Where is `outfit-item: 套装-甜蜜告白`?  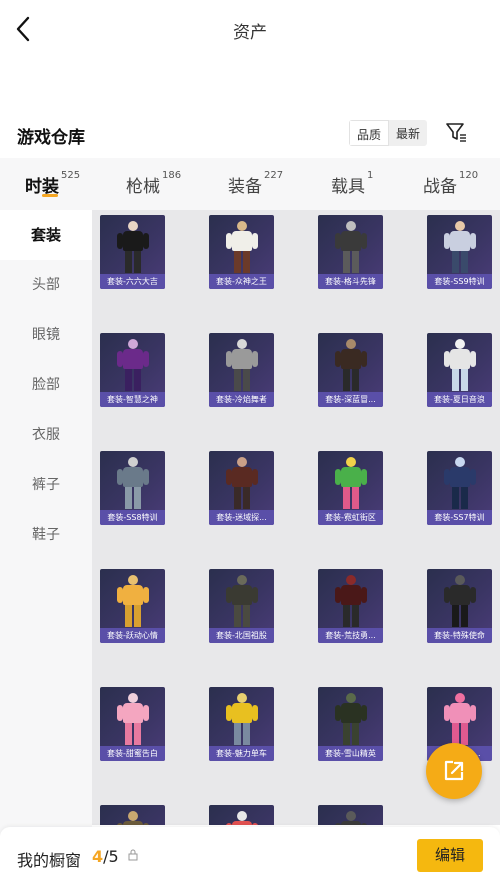 outfit-item: 套装-甜蜜告白 is located at coordinates (132, 724).